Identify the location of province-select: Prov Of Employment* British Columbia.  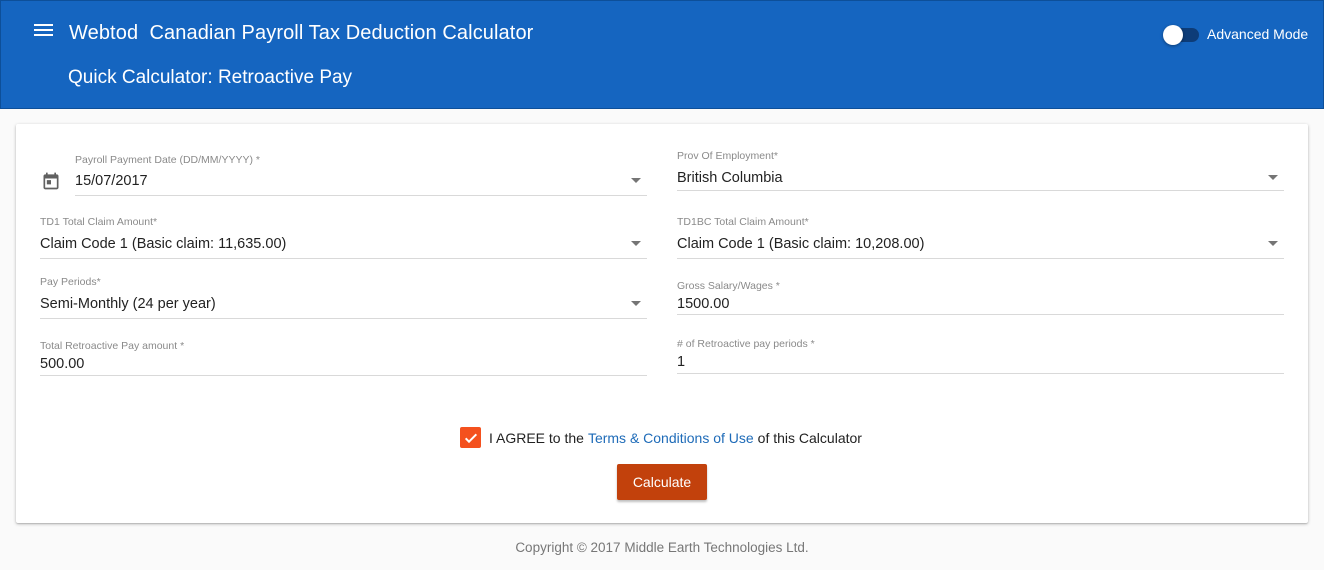
(980, 169).